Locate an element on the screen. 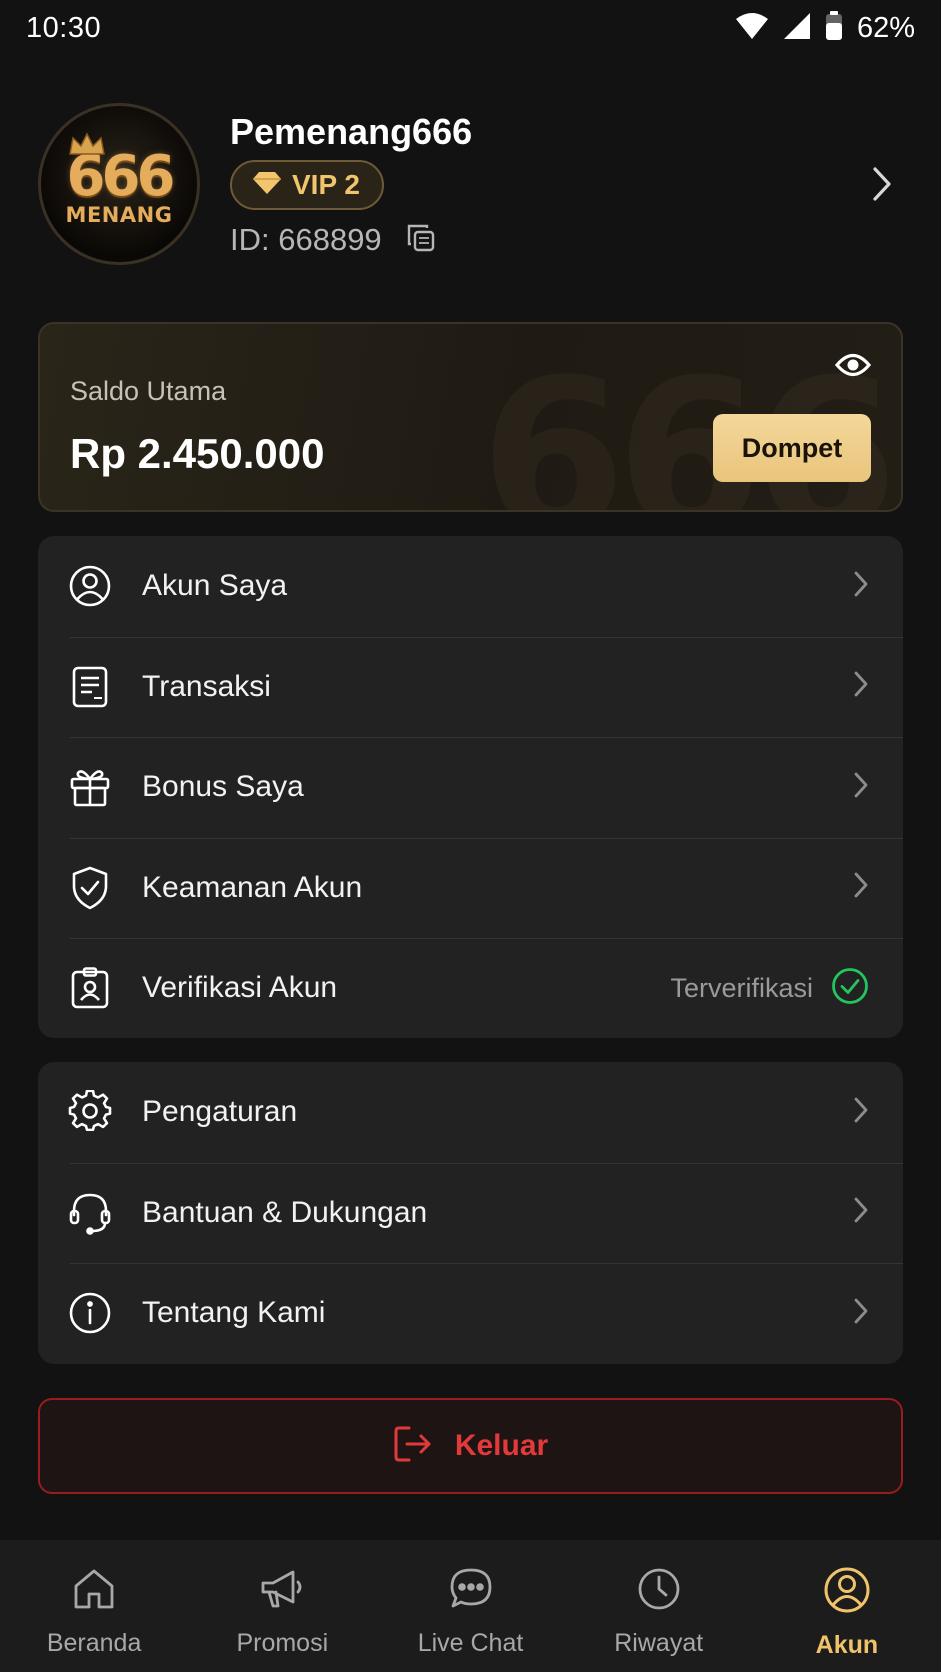  wifi-icon is located at coordinates (752, 28).